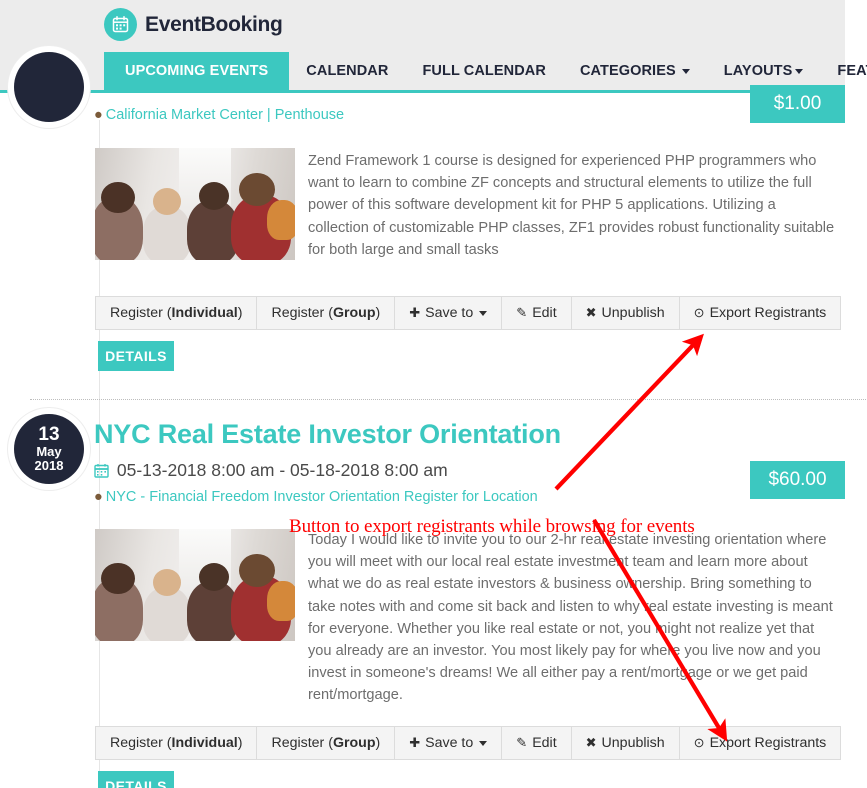 The width and height of the screenshot is (867, 788). I want to click on date-badge-month: May, so click(49, 452).